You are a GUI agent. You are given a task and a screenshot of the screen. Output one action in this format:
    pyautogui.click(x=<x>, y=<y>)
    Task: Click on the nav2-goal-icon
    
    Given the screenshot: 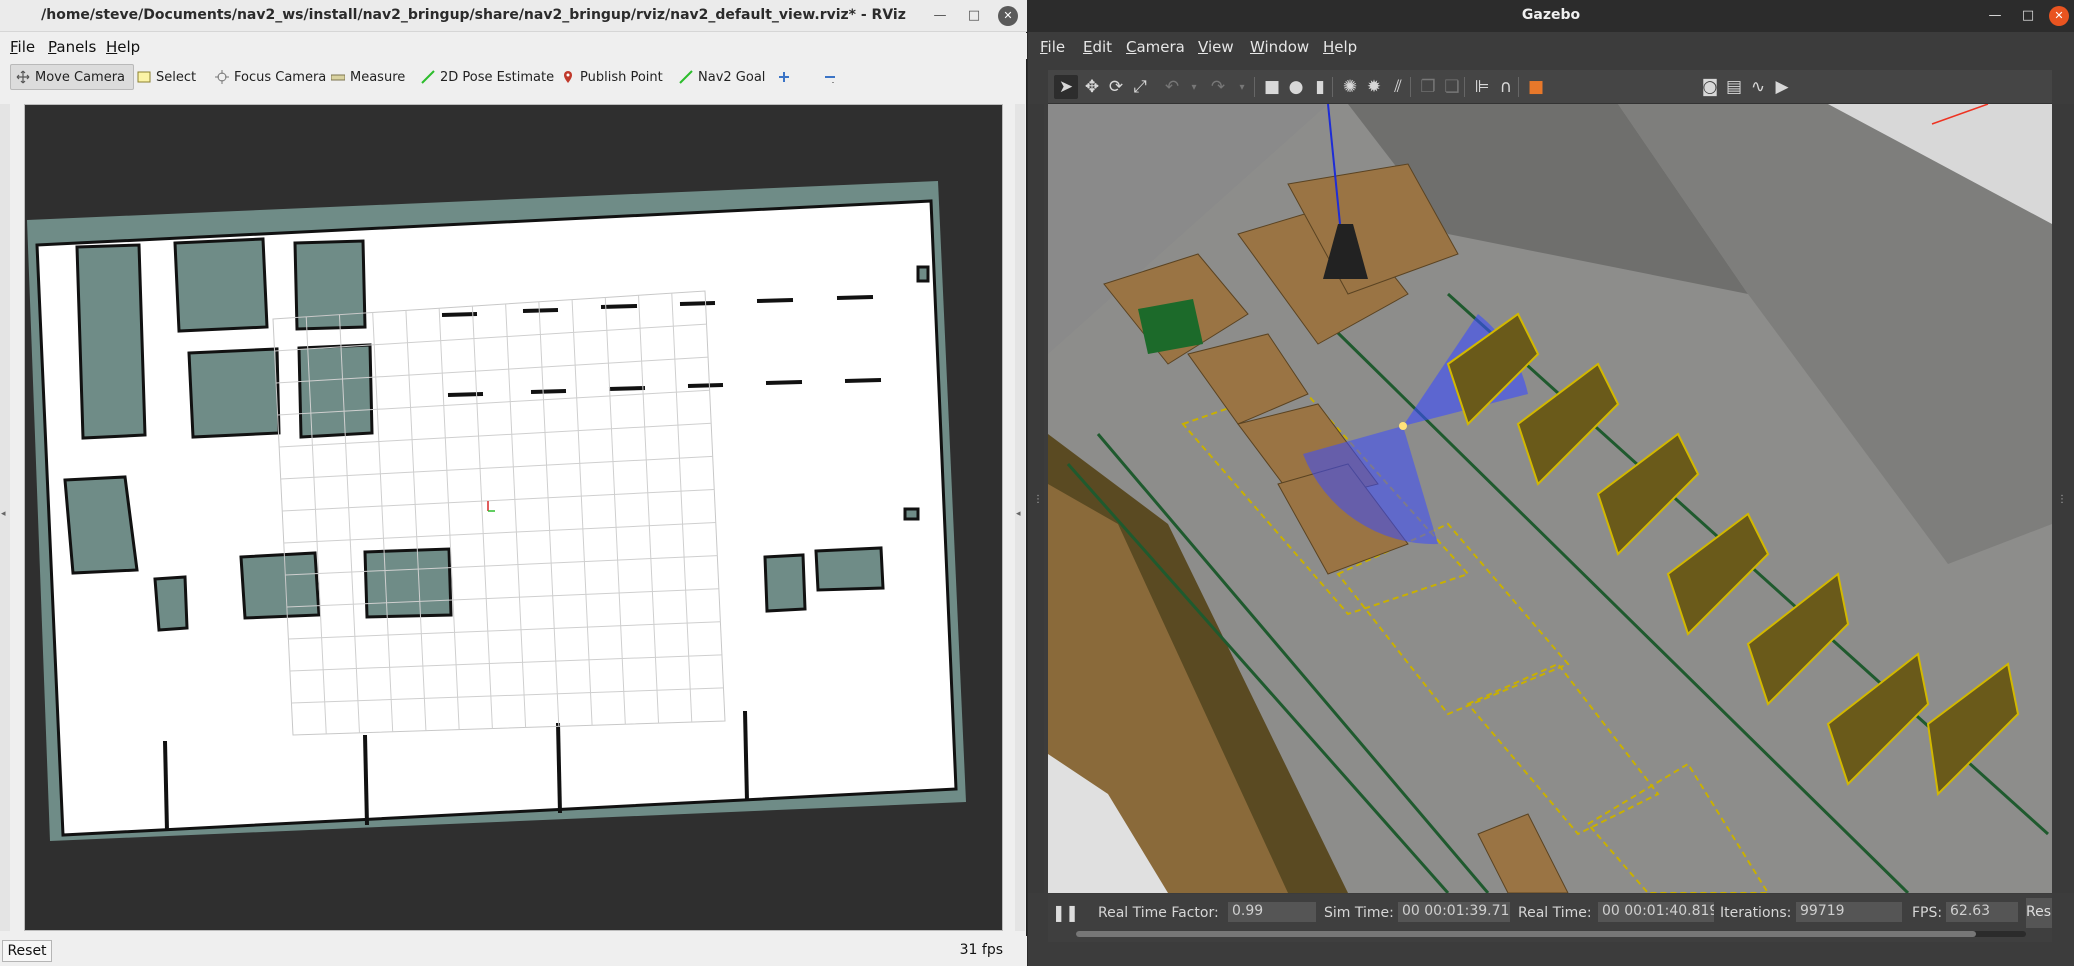 What is the action you would take?
    pyautogui.click(x=686, y=77)
    